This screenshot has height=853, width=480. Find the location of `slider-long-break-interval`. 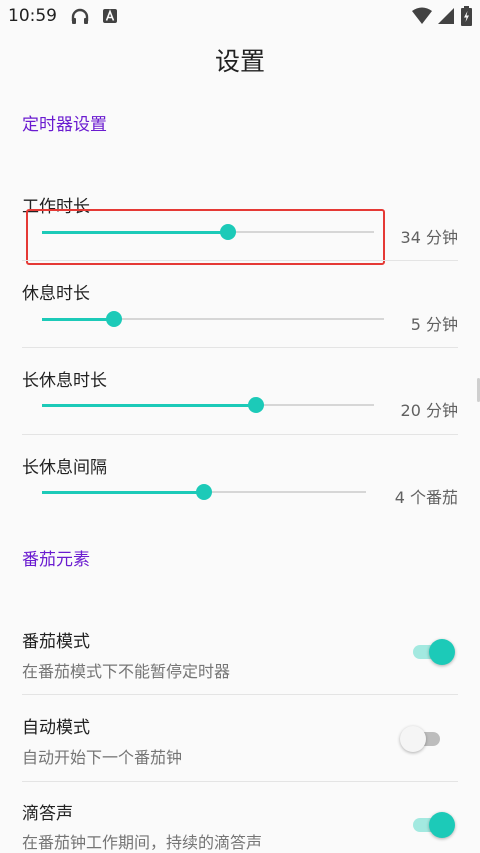

slider-long-break-interval is located at coordinates (204, 492).